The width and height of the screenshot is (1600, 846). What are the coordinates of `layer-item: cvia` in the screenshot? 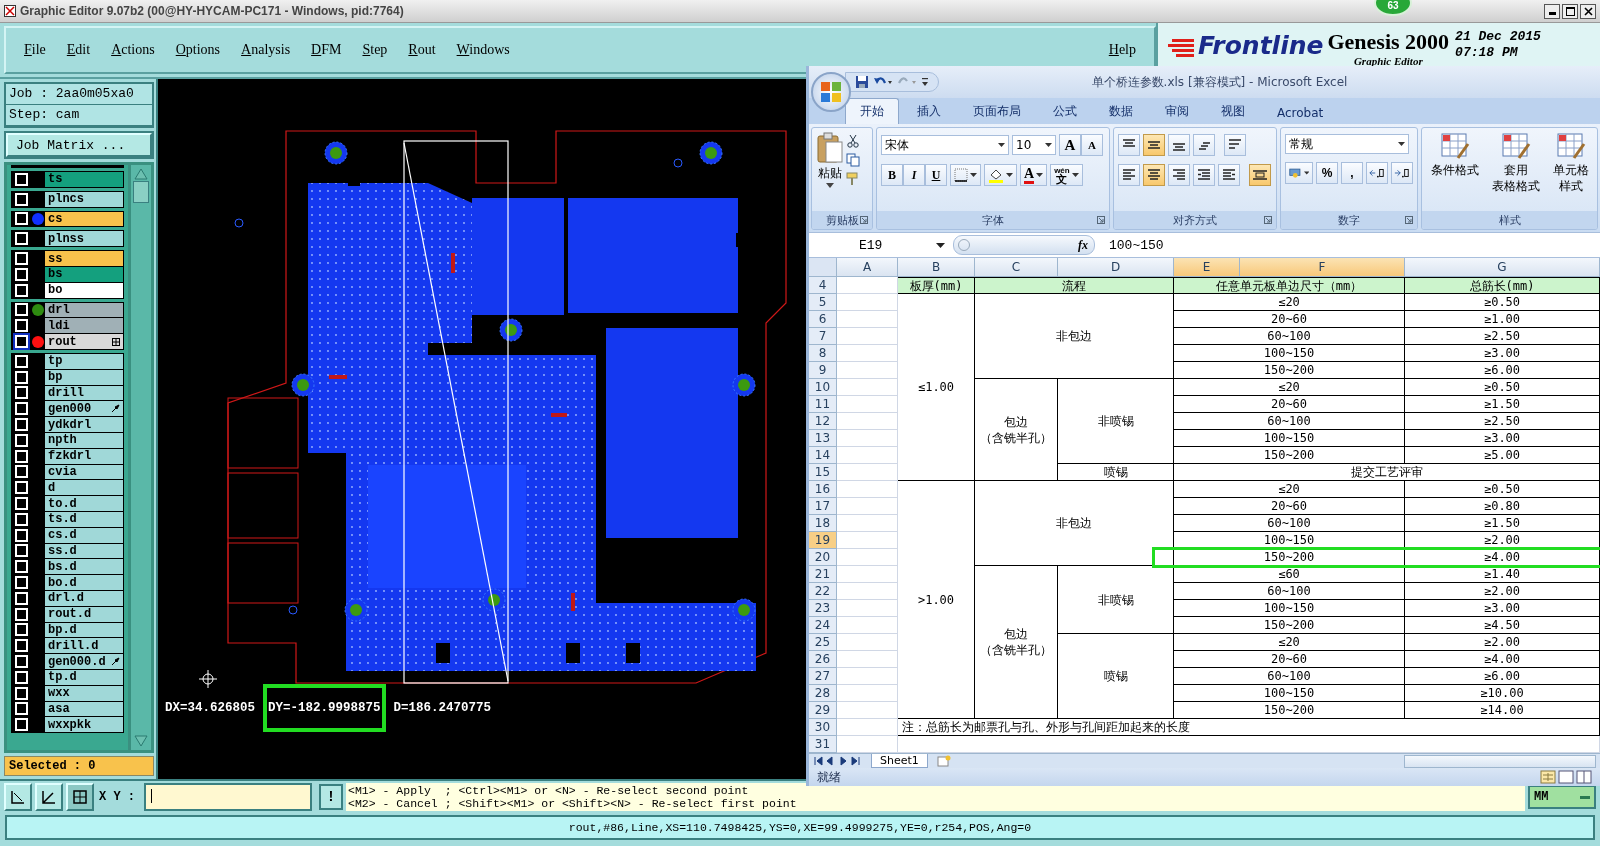 It's located at (84, 472).